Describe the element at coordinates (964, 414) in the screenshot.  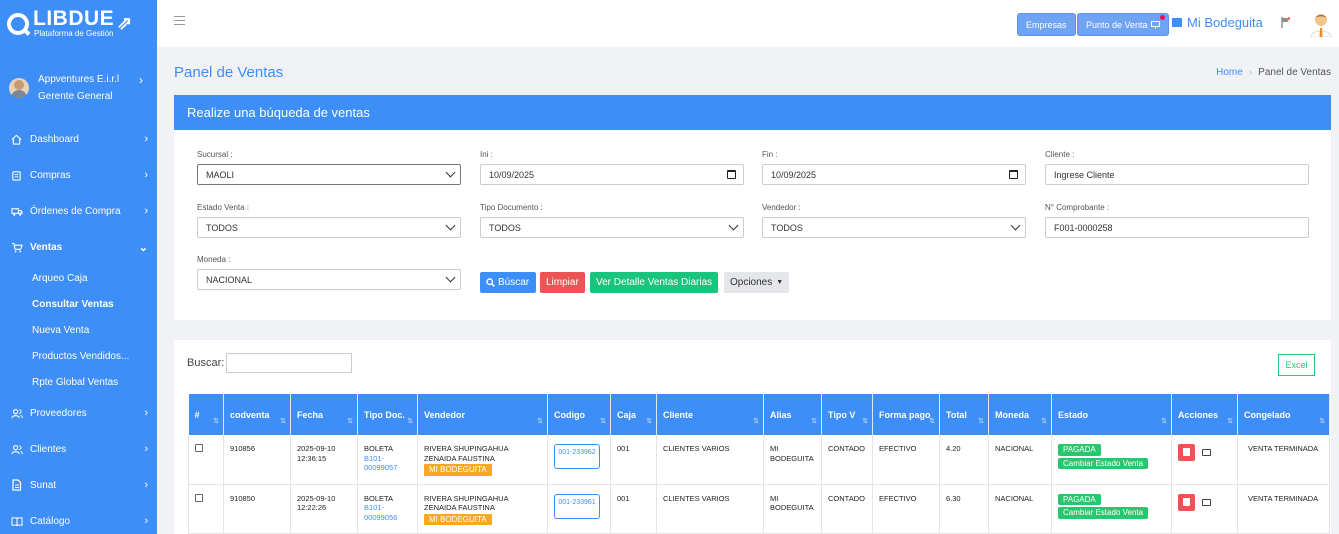
I see `col-header-total: Total ⇅` at that location.